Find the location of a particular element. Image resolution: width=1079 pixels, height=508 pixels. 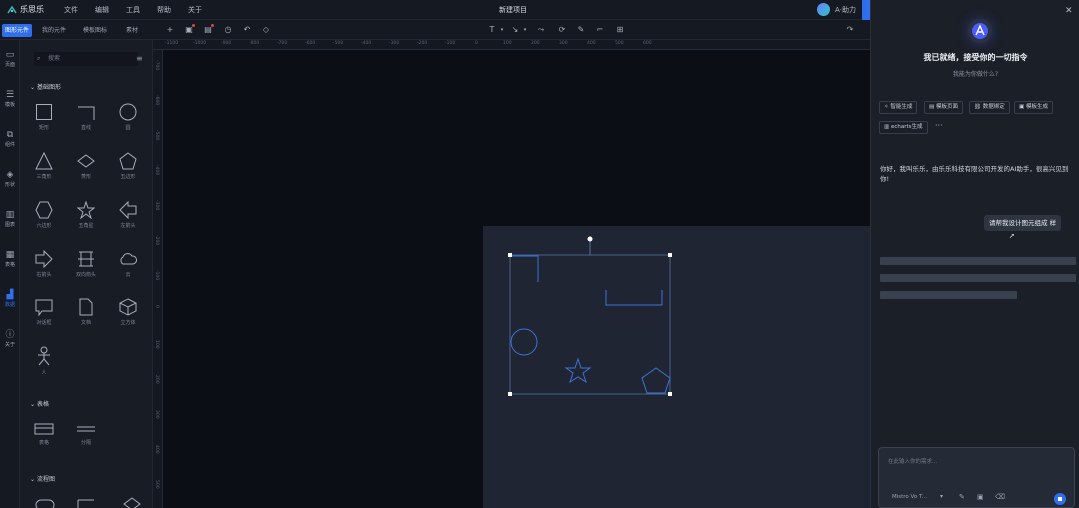

menu-about: 关于 is located at coordinates (195, 10).